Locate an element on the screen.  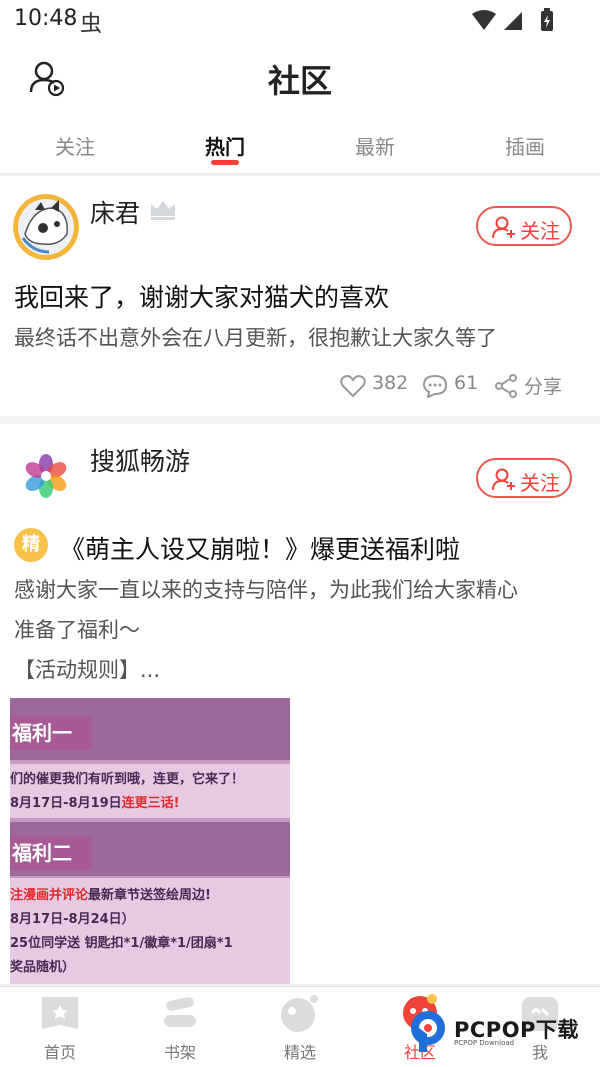
promo-date: 8月17日-8月19日 is located at coordinates (66, 803).